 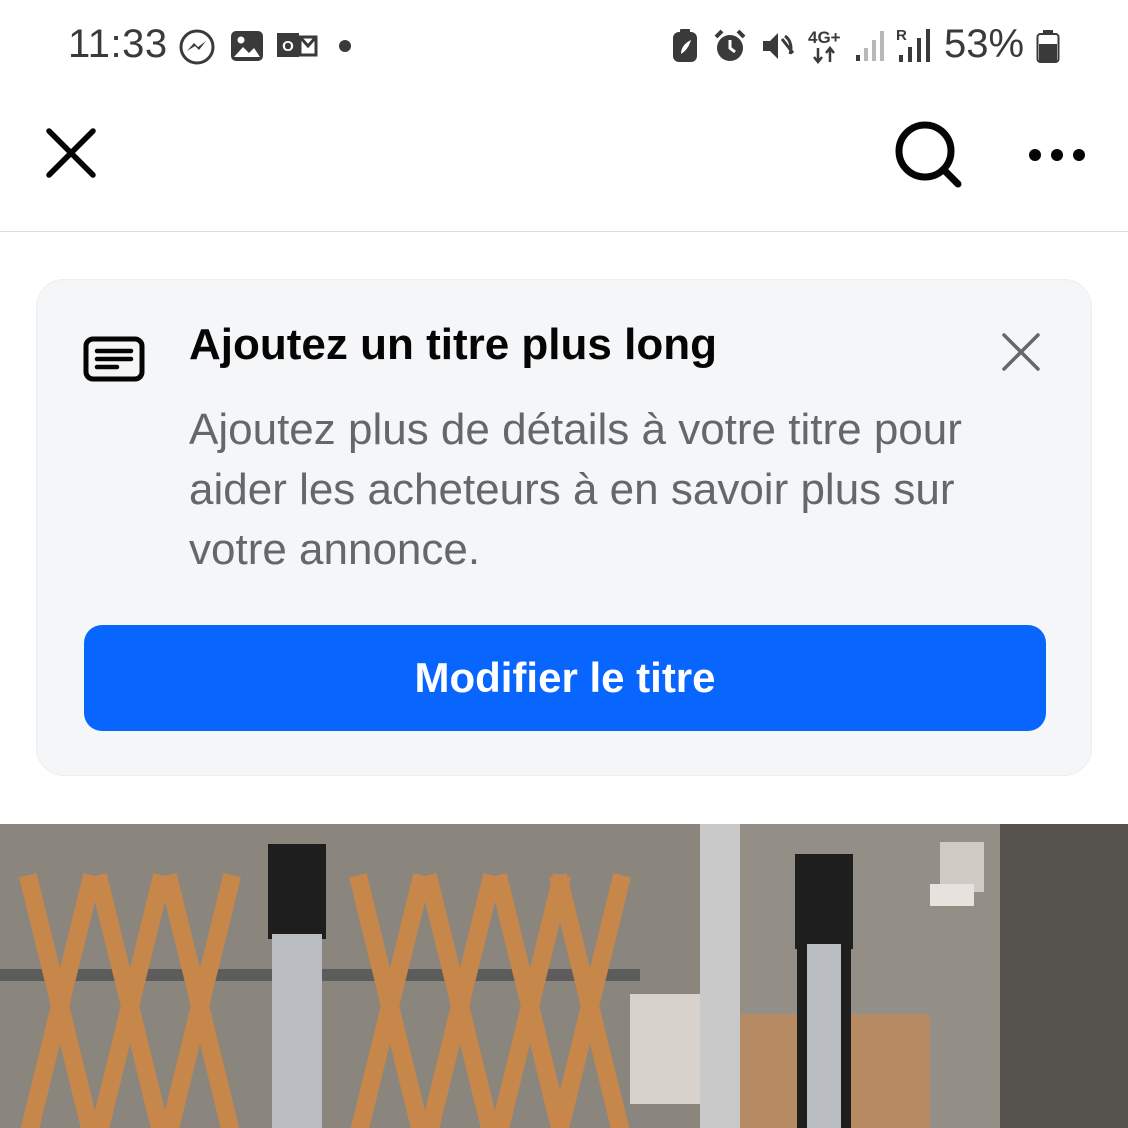 What do you see at coordinates (730, 48) in the screenshot?
I see `alarm-icon` at bounding box center [730, 48].